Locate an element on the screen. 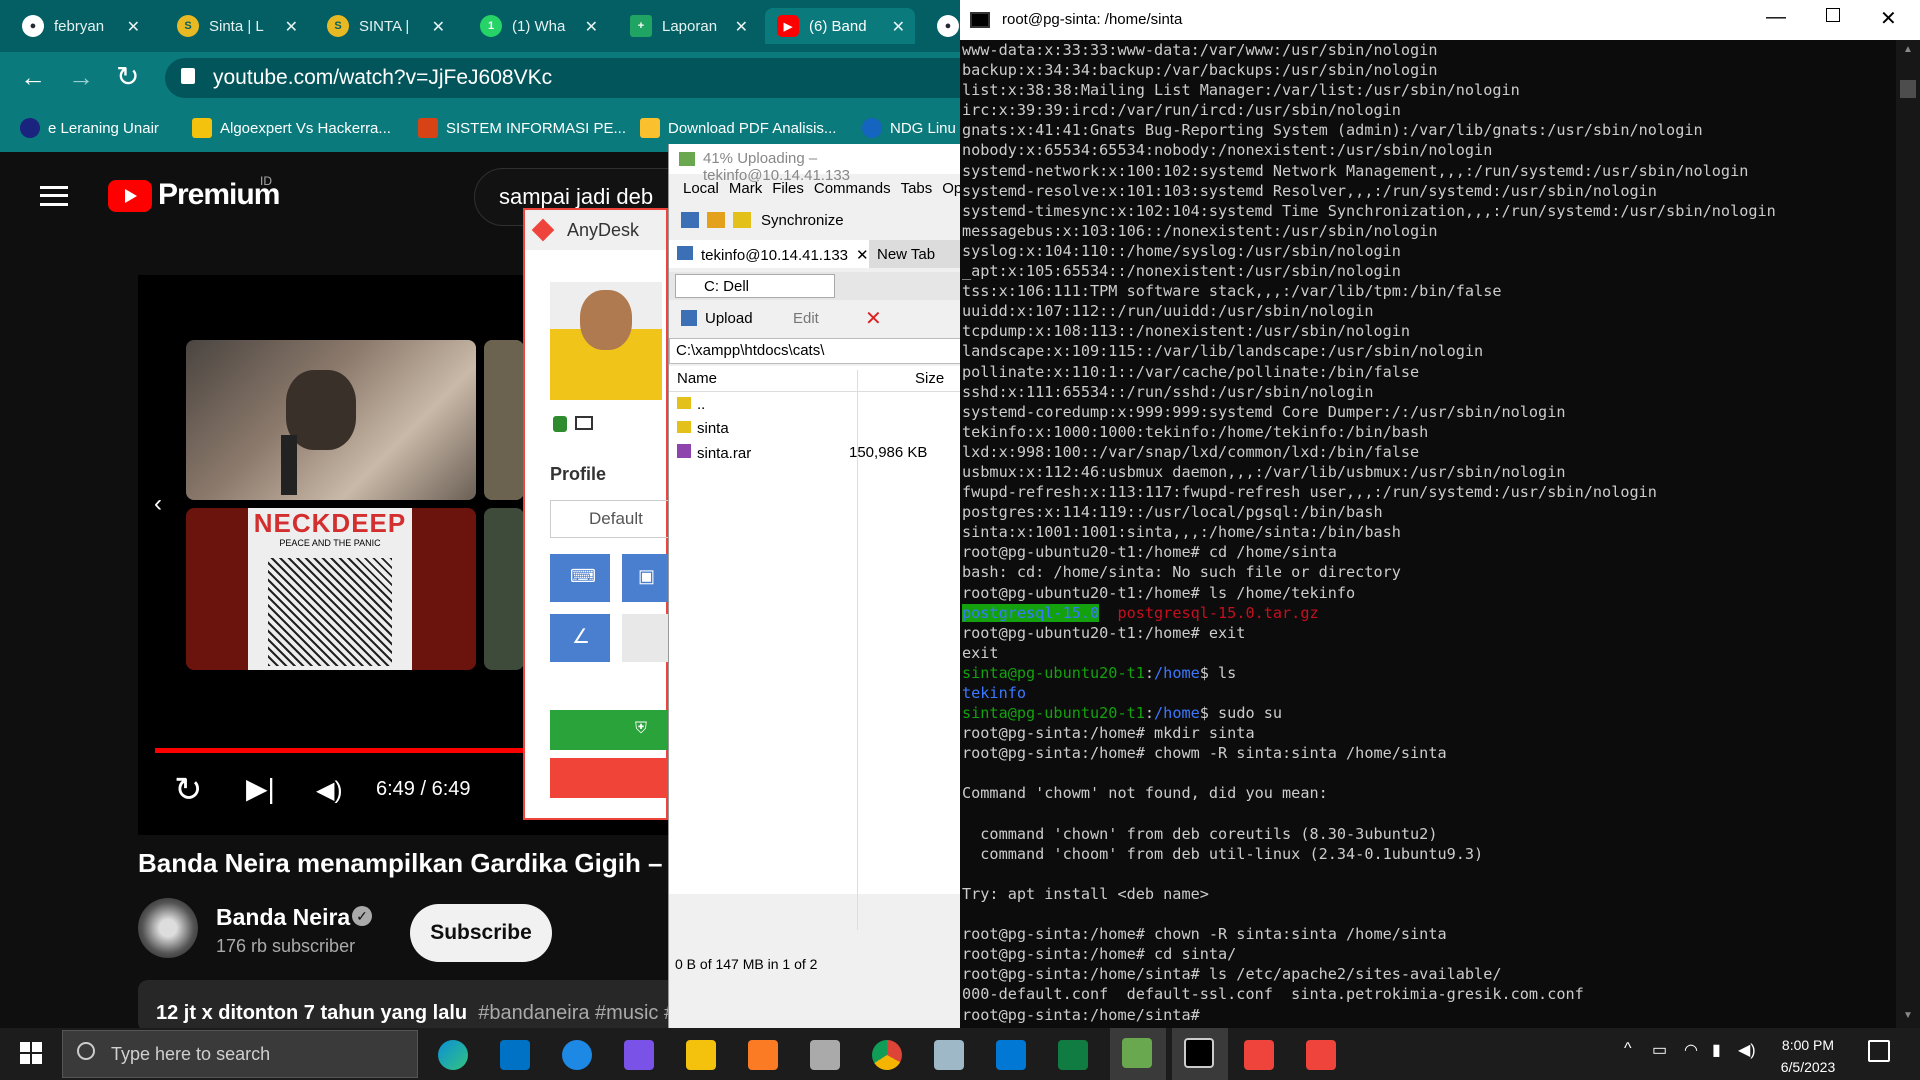  terminal-line: root@pg-sinta:/home# mkdir sinta is located at coordinates (1108, 733).